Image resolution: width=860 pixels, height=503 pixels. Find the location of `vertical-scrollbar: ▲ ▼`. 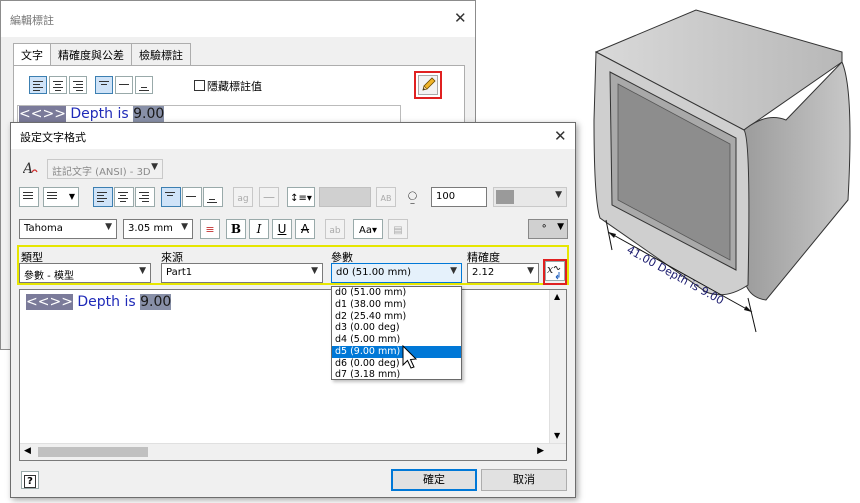

vertical-scrollbar: ▲ ▼ is located at coordinates (557, 375).